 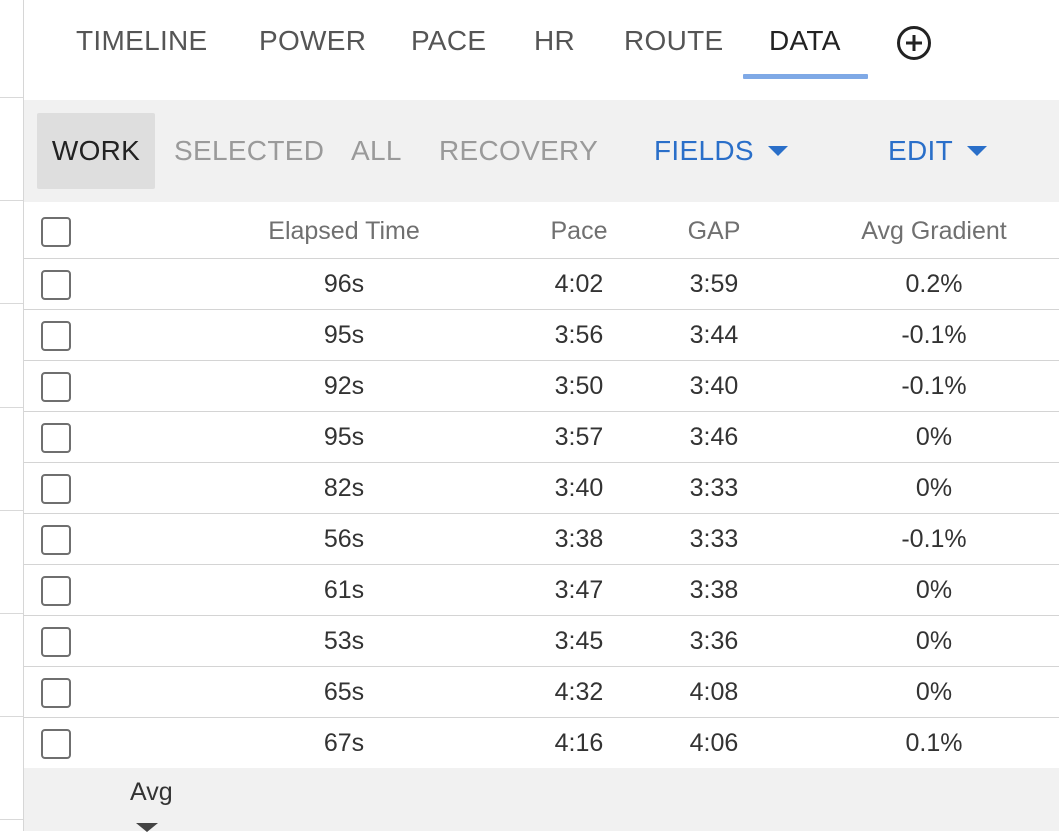 I want to click on left-panel-edge, so click(x=12, y=415).